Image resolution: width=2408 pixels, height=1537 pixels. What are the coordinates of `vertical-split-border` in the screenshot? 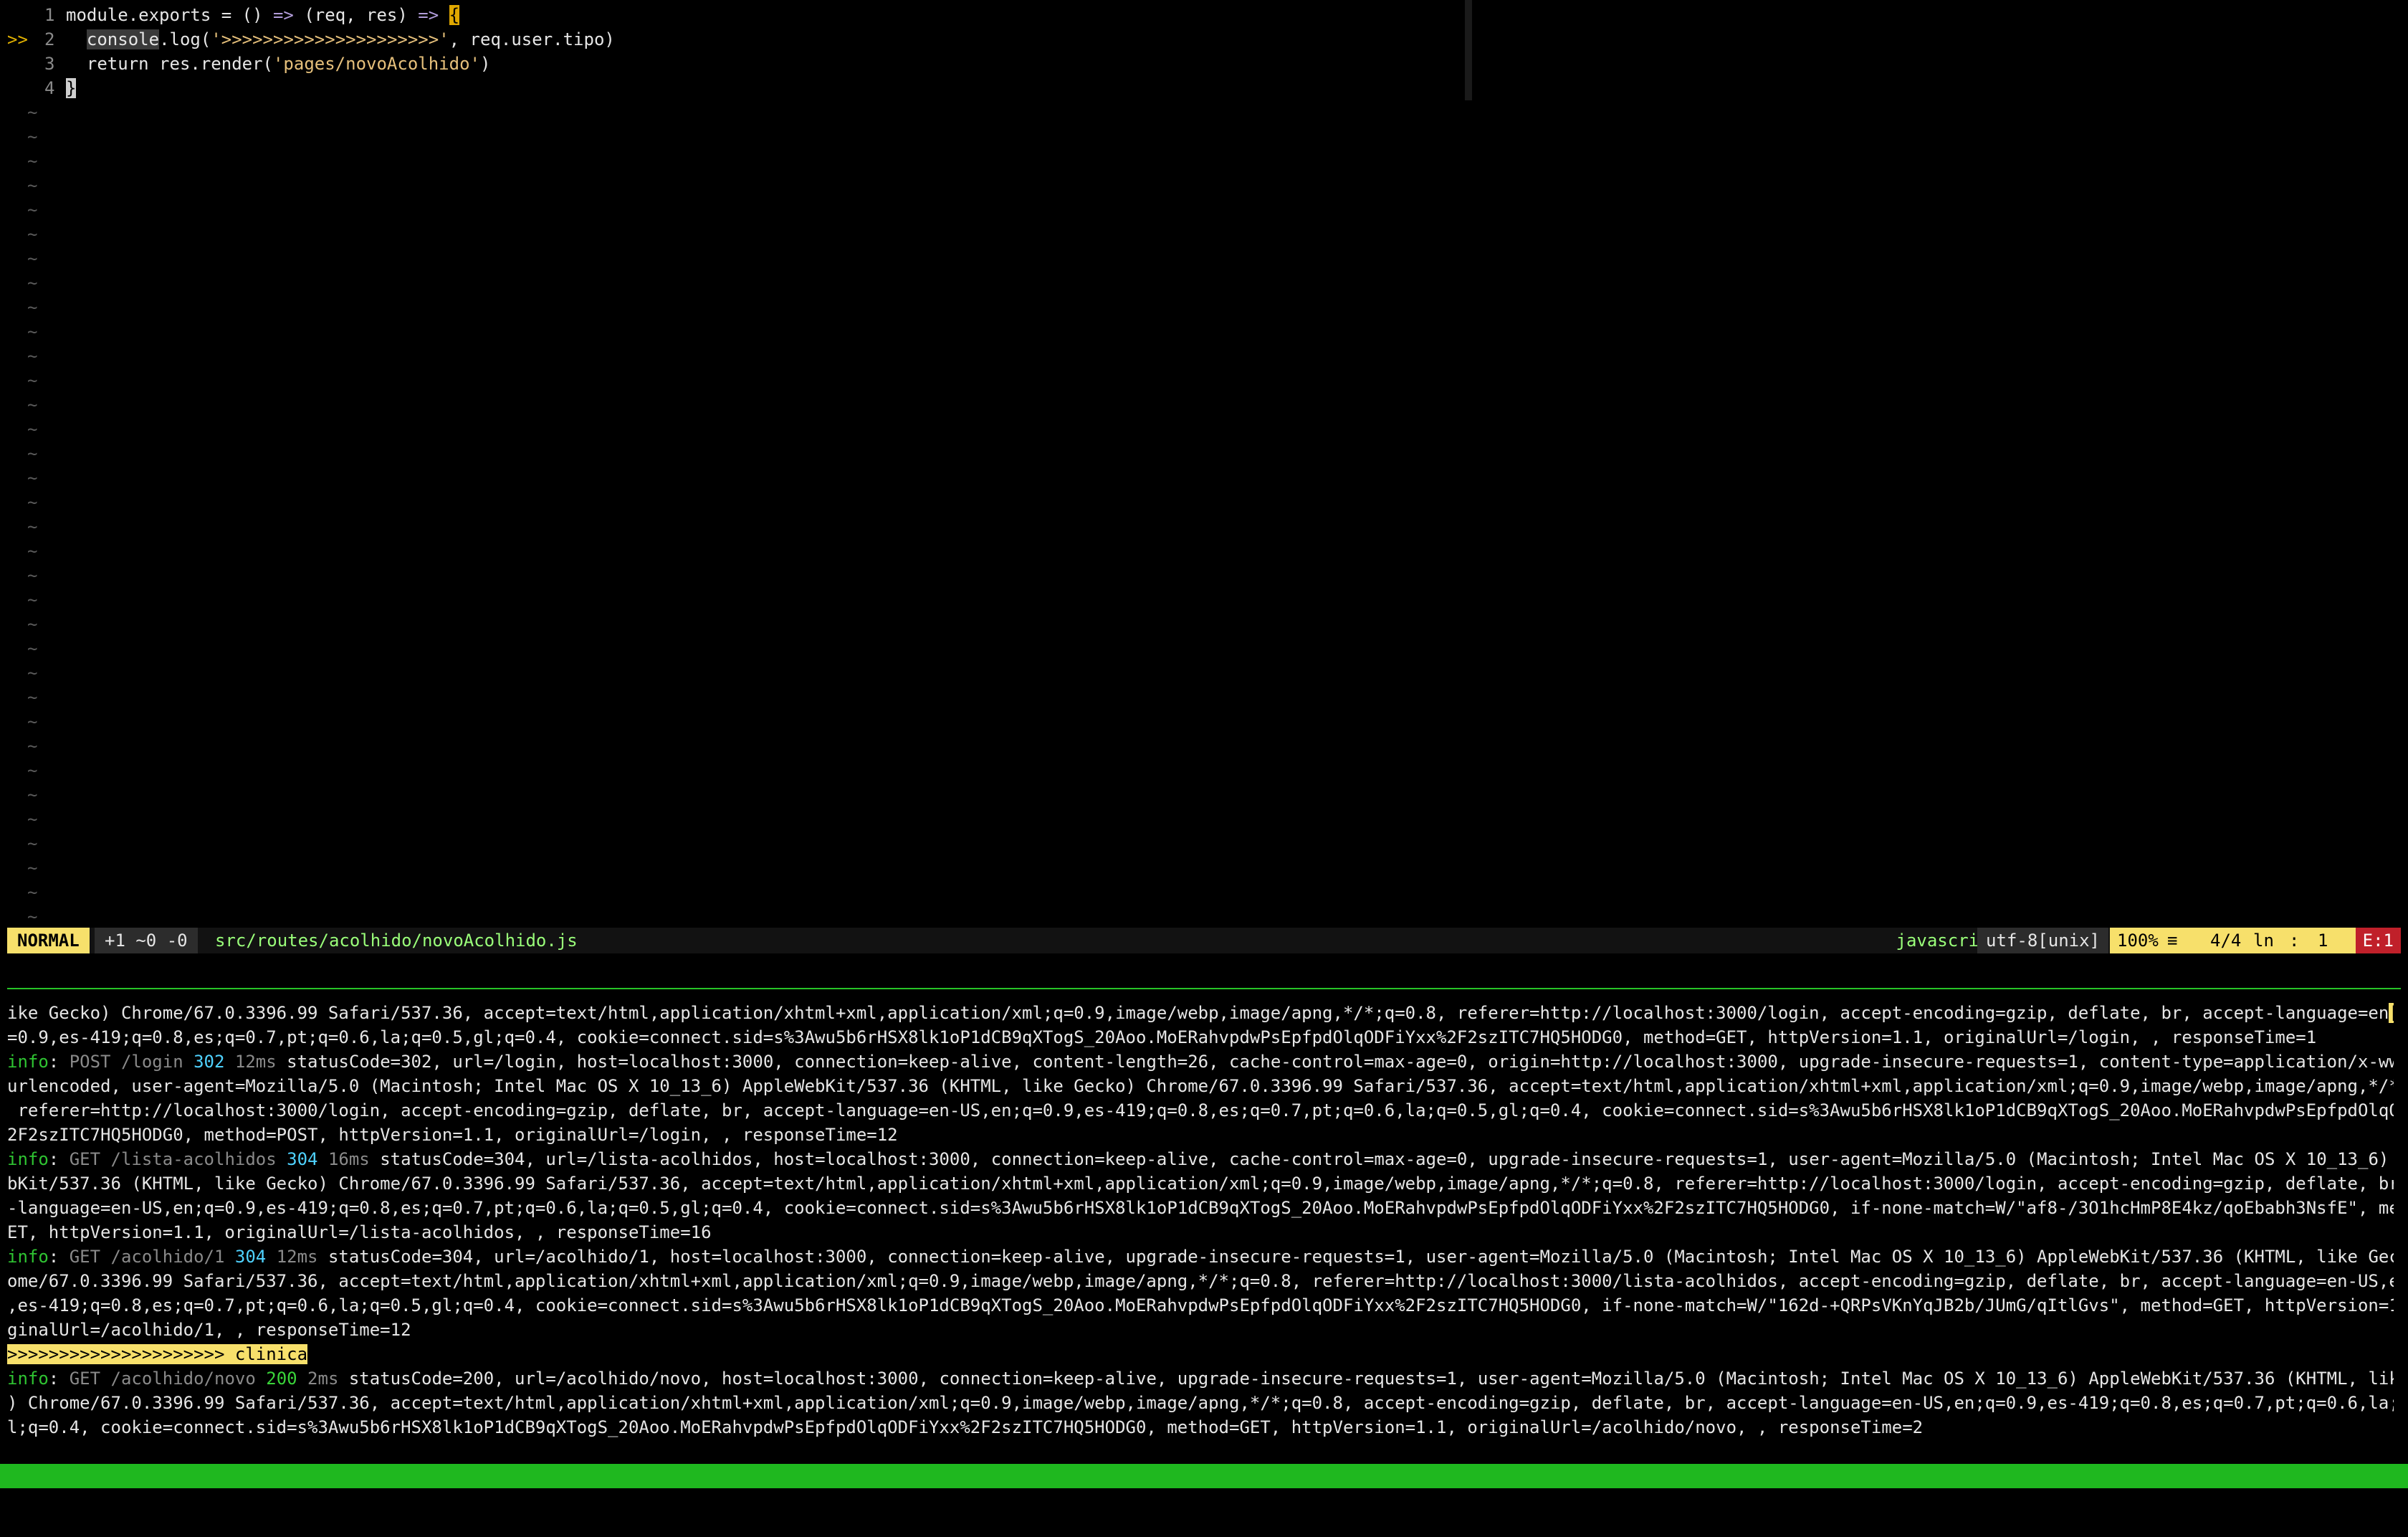 It's located at (1469, 50).